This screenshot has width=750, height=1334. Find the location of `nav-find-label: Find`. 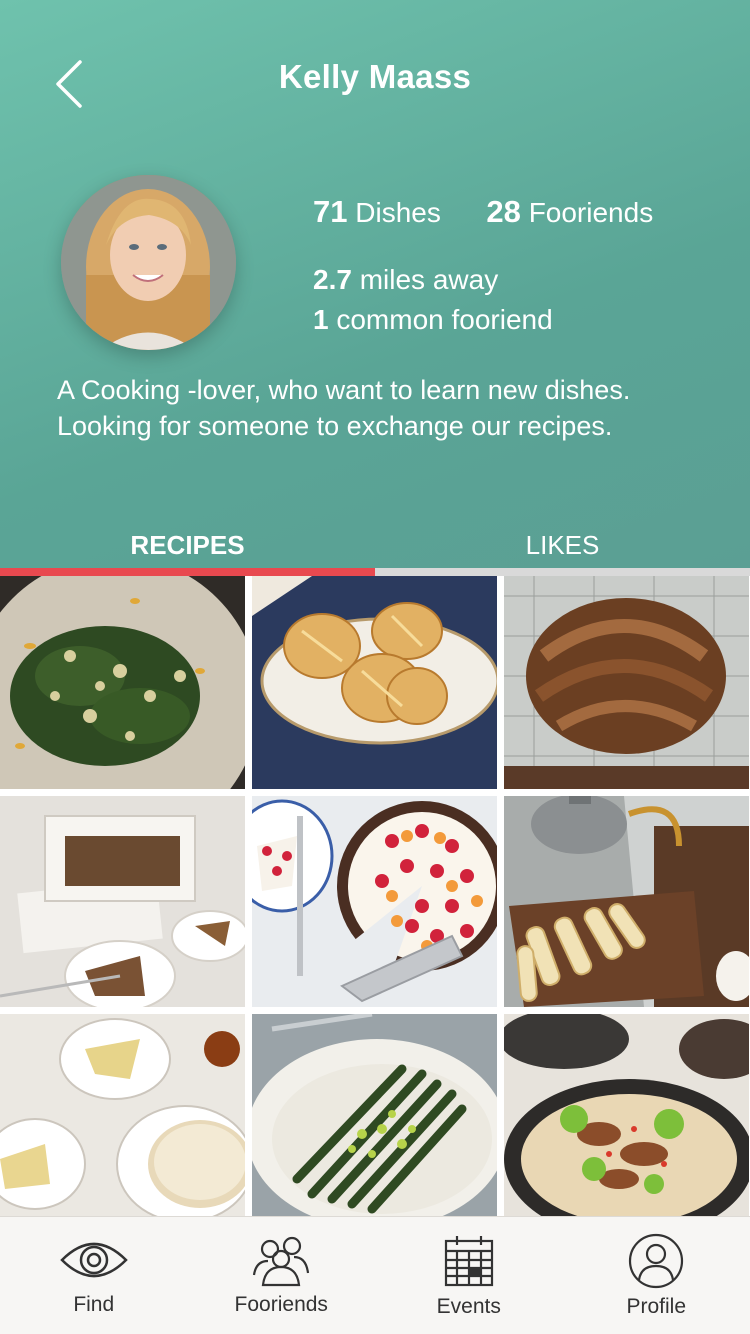

nav-find-label: Find is located at coordinates (94, 1304).